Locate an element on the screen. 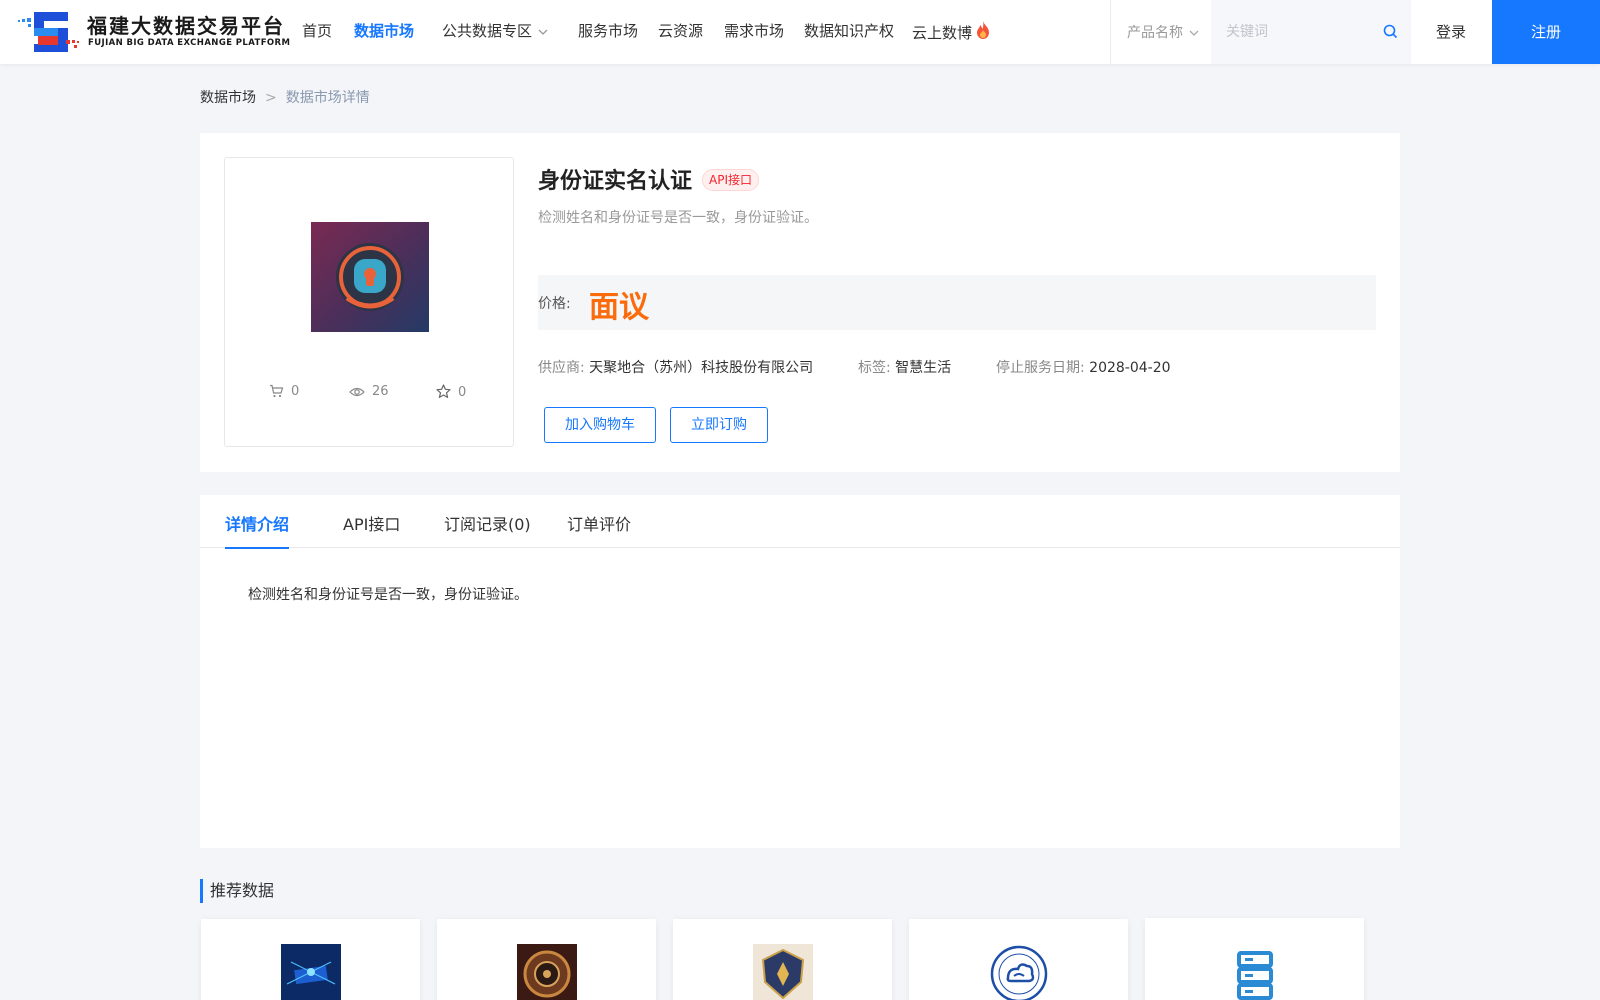 This screenshot has width=1600, height=1000. nav-public-data: 公共数据专区 is located at coordinates (495, 30).